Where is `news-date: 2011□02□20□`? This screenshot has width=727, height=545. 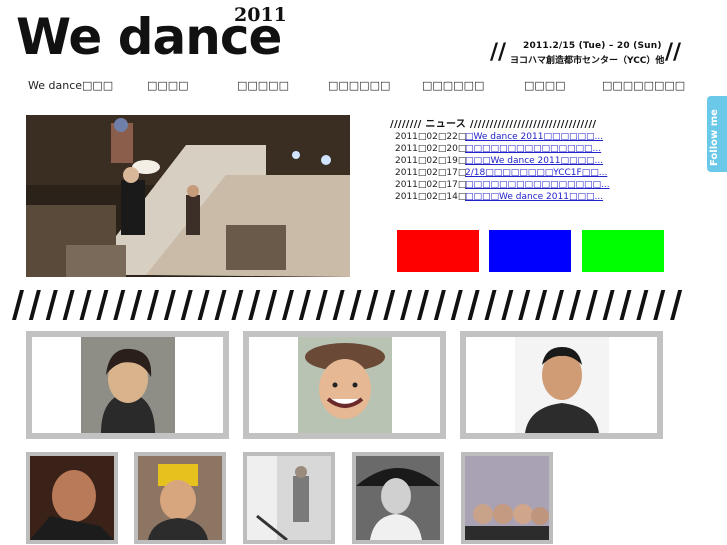 news-date: 2011□02□20□ is located at coordinates (431, 149).